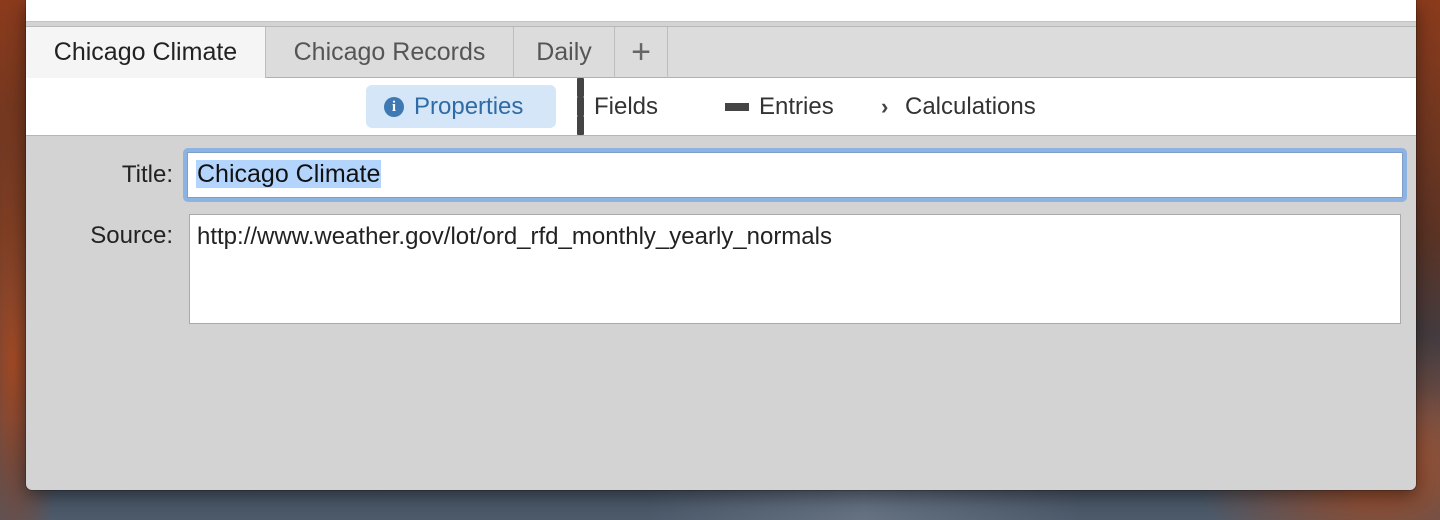 Image resolution: width=1440 pixels, height=520 pixels. Describe the element at coordinates (885, 106) in the screenshot. I see `chevron-right-icon: ›` at that location.